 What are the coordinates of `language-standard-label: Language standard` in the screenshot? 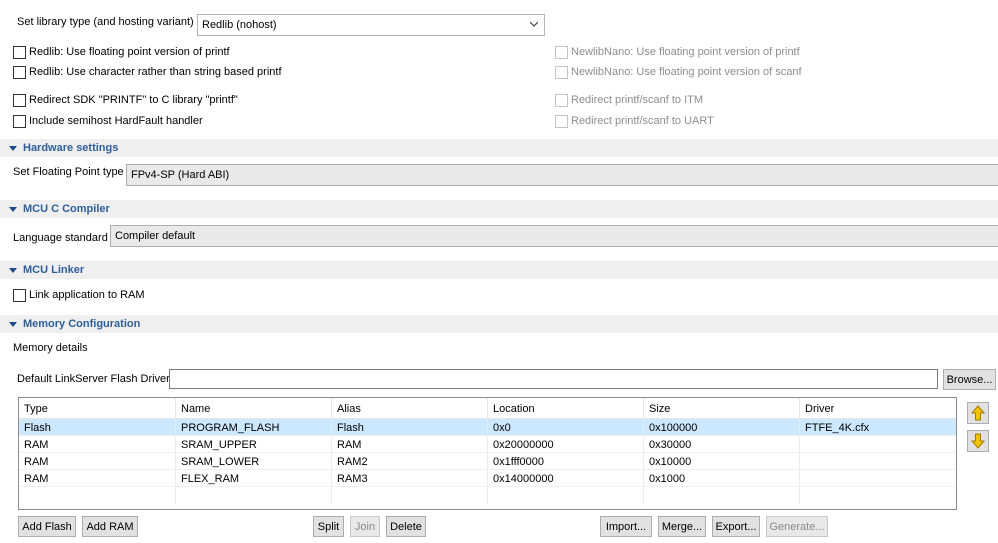 It's located at (60, 238).